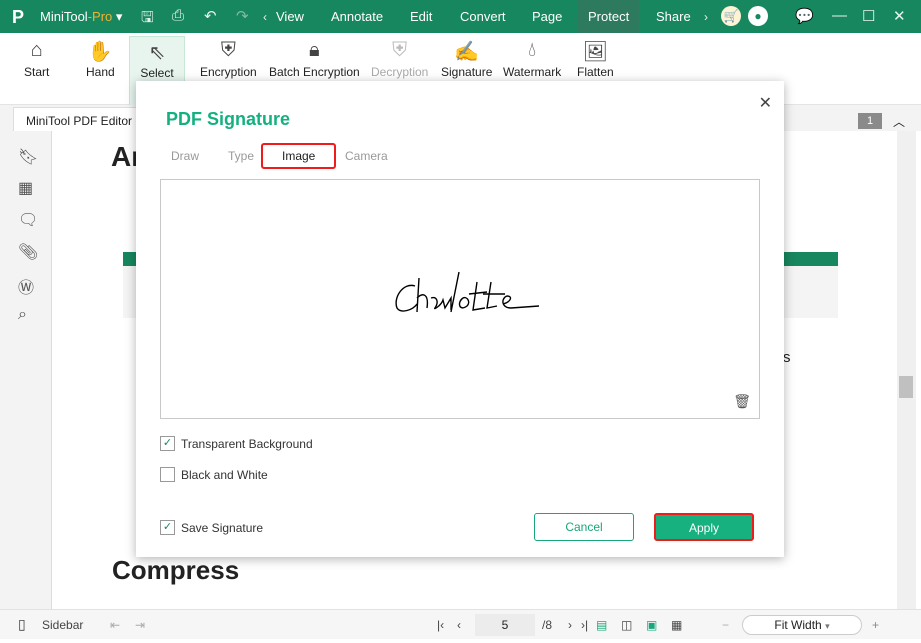  What do you see at coordinates (827, 626) in the screenshot?
I see `chevron-down-icon: ▾` at bounding box center [827, 626].